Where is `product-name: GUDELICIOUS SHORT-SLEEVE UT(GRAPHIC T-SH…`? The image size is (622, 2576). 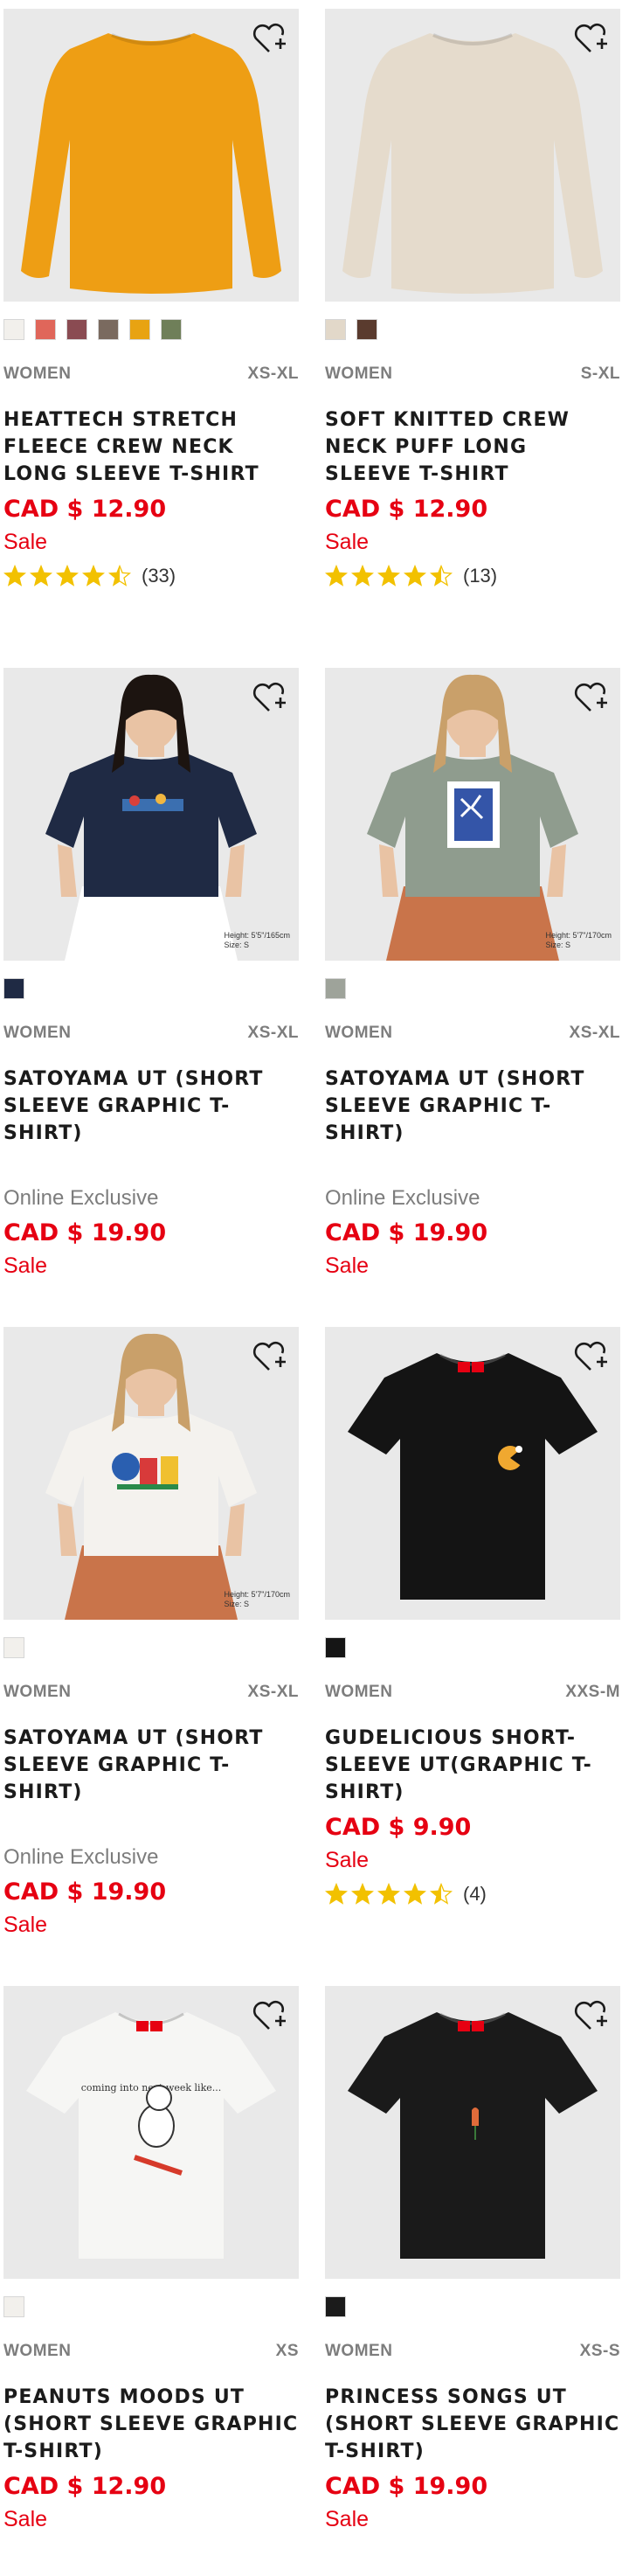 product-name: GUDELICIOUS SHORT-SLEEVE UT(GRAPHIC T-SH… is located at coordinates (473, 1766).